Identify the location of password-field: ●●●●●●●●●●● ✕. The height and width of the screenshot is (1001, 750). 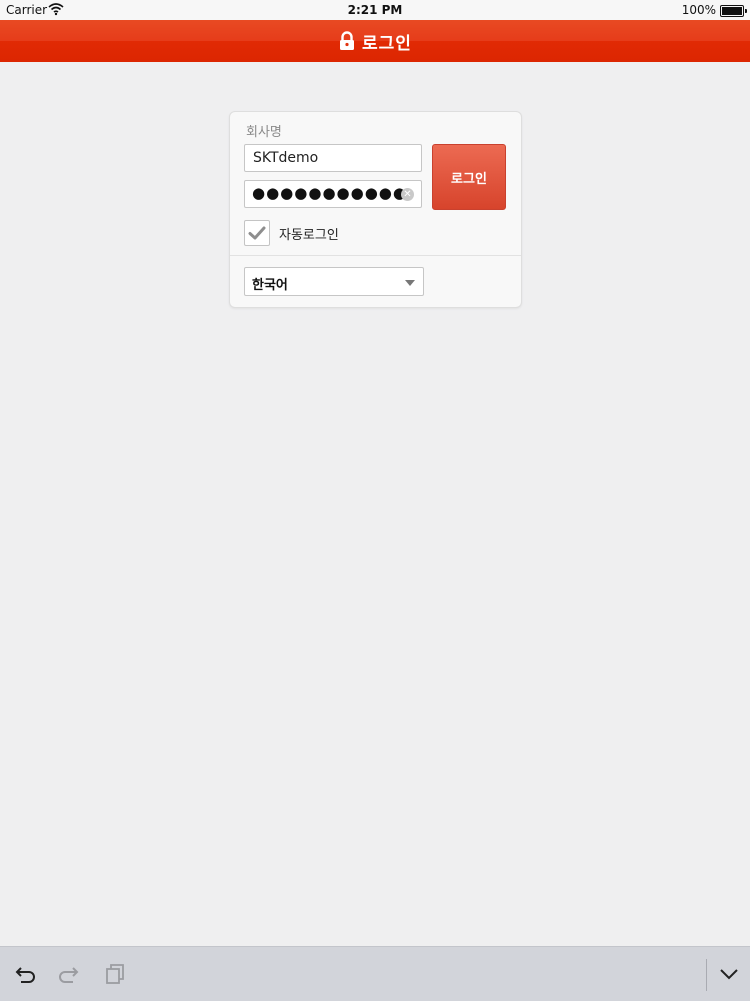
(333, 194).